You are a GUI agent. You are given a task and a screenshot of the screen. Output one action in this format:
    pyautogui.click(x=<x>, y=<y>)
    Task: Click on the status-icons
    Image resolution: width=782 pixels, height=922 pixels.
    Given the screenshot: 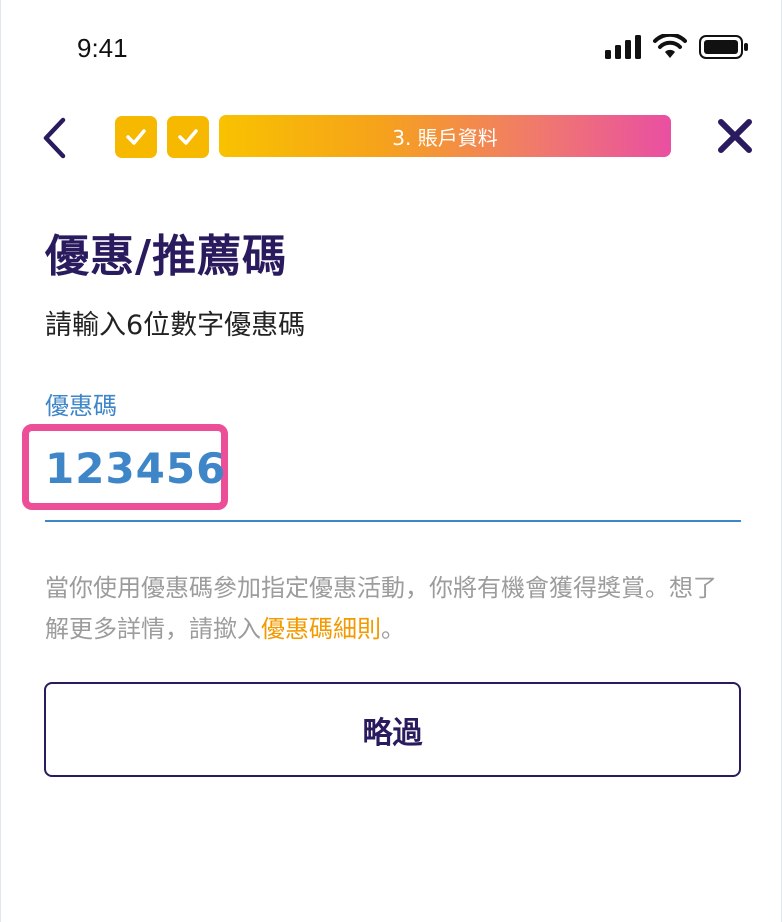 What is the action you would take?
    pyautogui.click(x=677, y=47)
    